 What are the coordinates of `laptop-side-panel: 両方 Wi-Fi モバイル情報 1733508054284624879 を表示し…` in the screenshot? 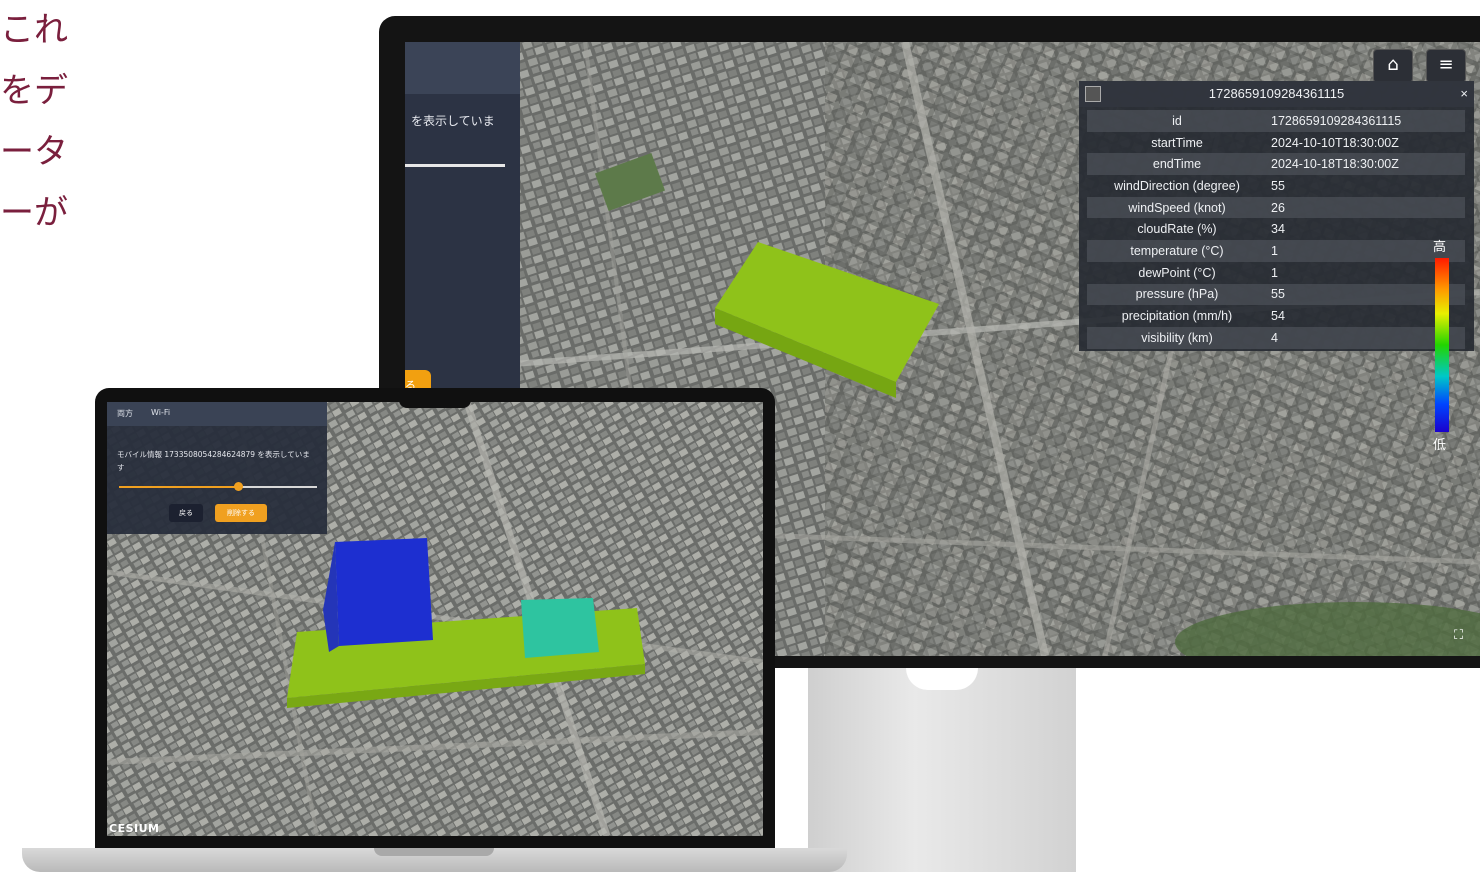 It's located at (217, 468).